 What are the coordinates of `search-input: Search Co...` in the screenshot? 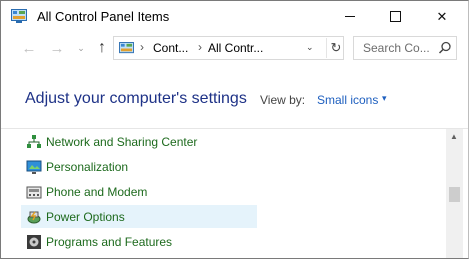 It's located at (396, 48).